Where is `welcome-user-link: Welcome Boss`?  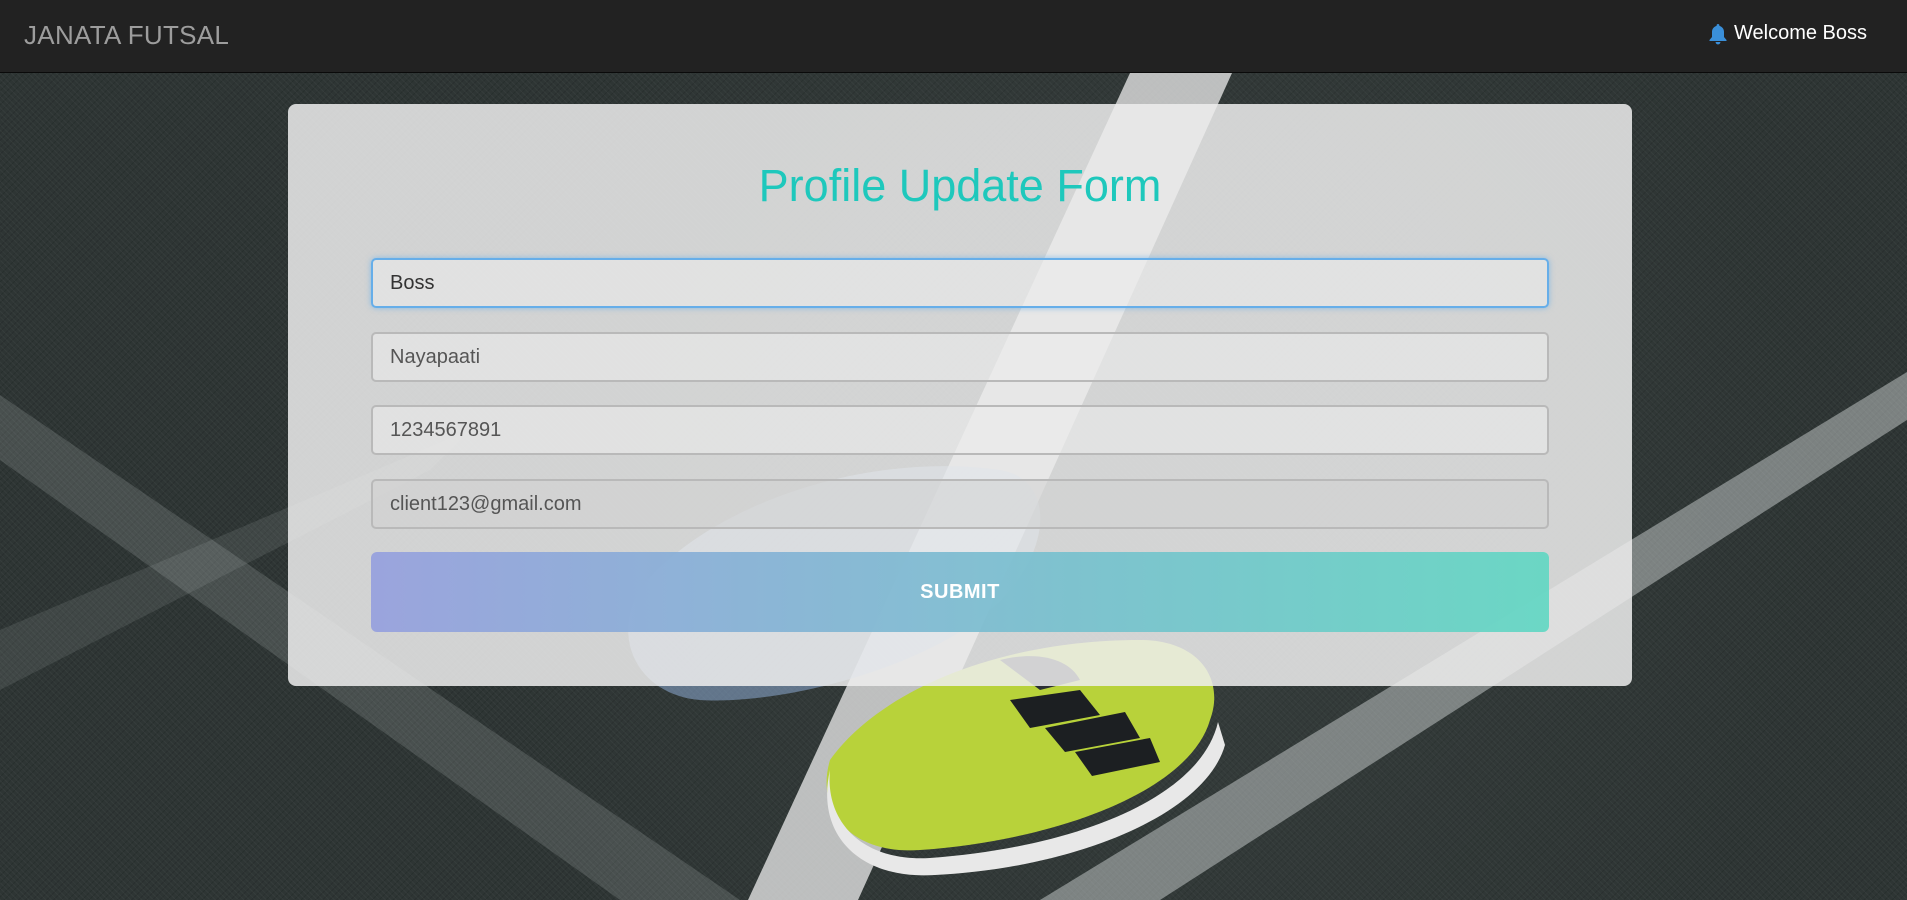
welcome-user-link: Welcome Boss is located at coordinates (1787, 33).